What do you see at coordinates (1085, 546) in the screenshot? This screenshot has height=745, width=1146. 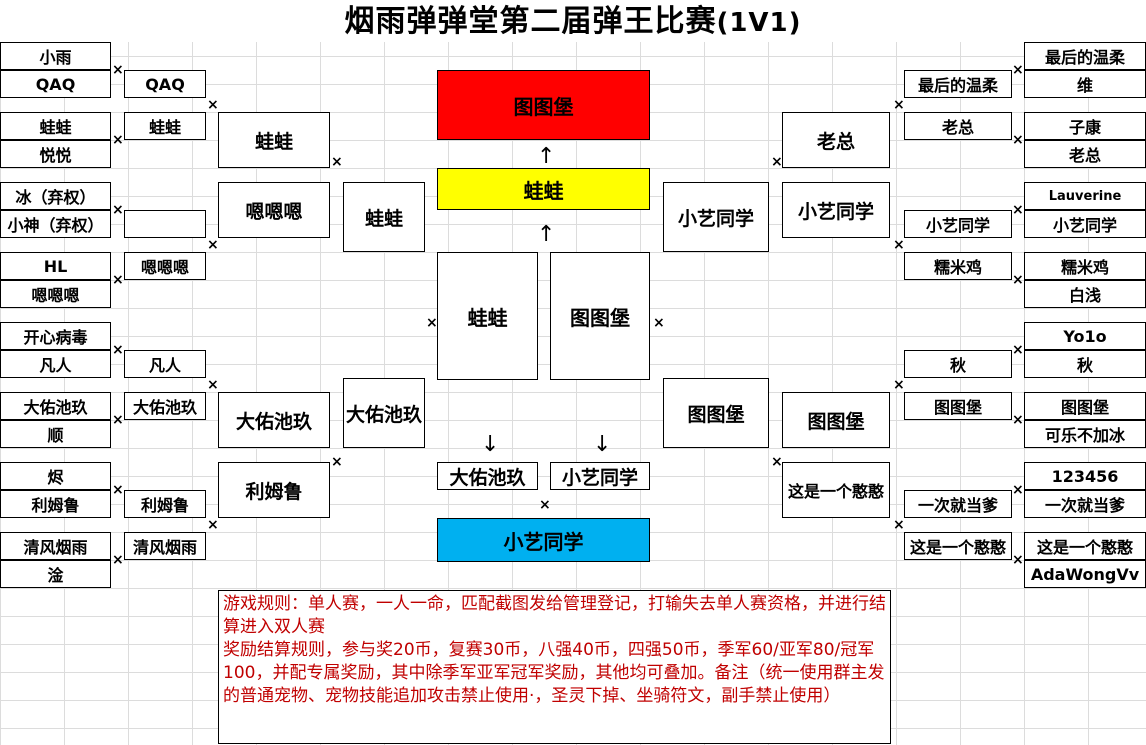 I see `right-round1-player: 这是一个憨憨` at bounding box center [1085, 546].